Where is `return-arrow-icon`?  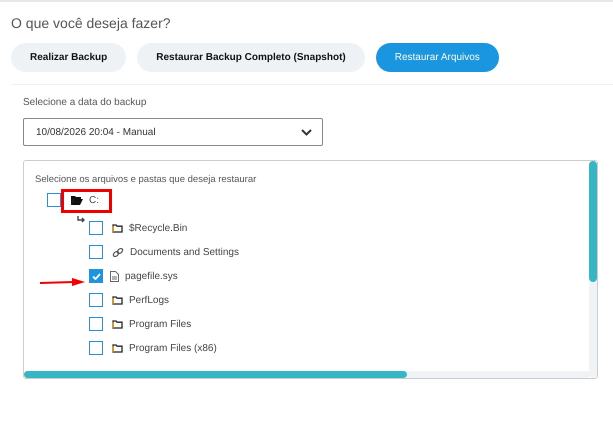
return-arrow-icon is located at coordinates (81, 220).